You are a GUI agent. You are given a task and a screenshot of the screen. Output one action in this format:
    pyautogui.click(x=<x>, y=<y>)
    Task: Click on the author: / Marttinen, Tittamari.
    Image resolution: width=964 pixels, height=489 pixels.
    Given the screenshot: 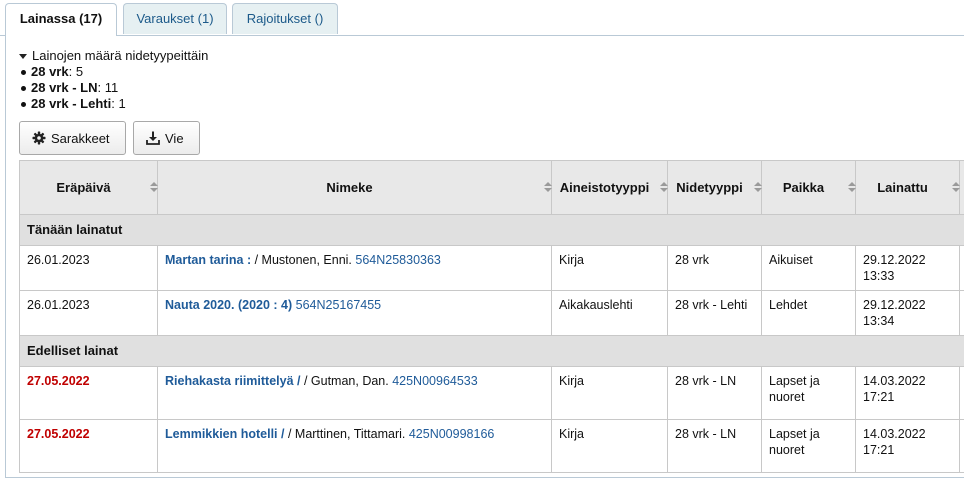 What is the action you would take?
    pyautogui.click(x=345, y=434)
    